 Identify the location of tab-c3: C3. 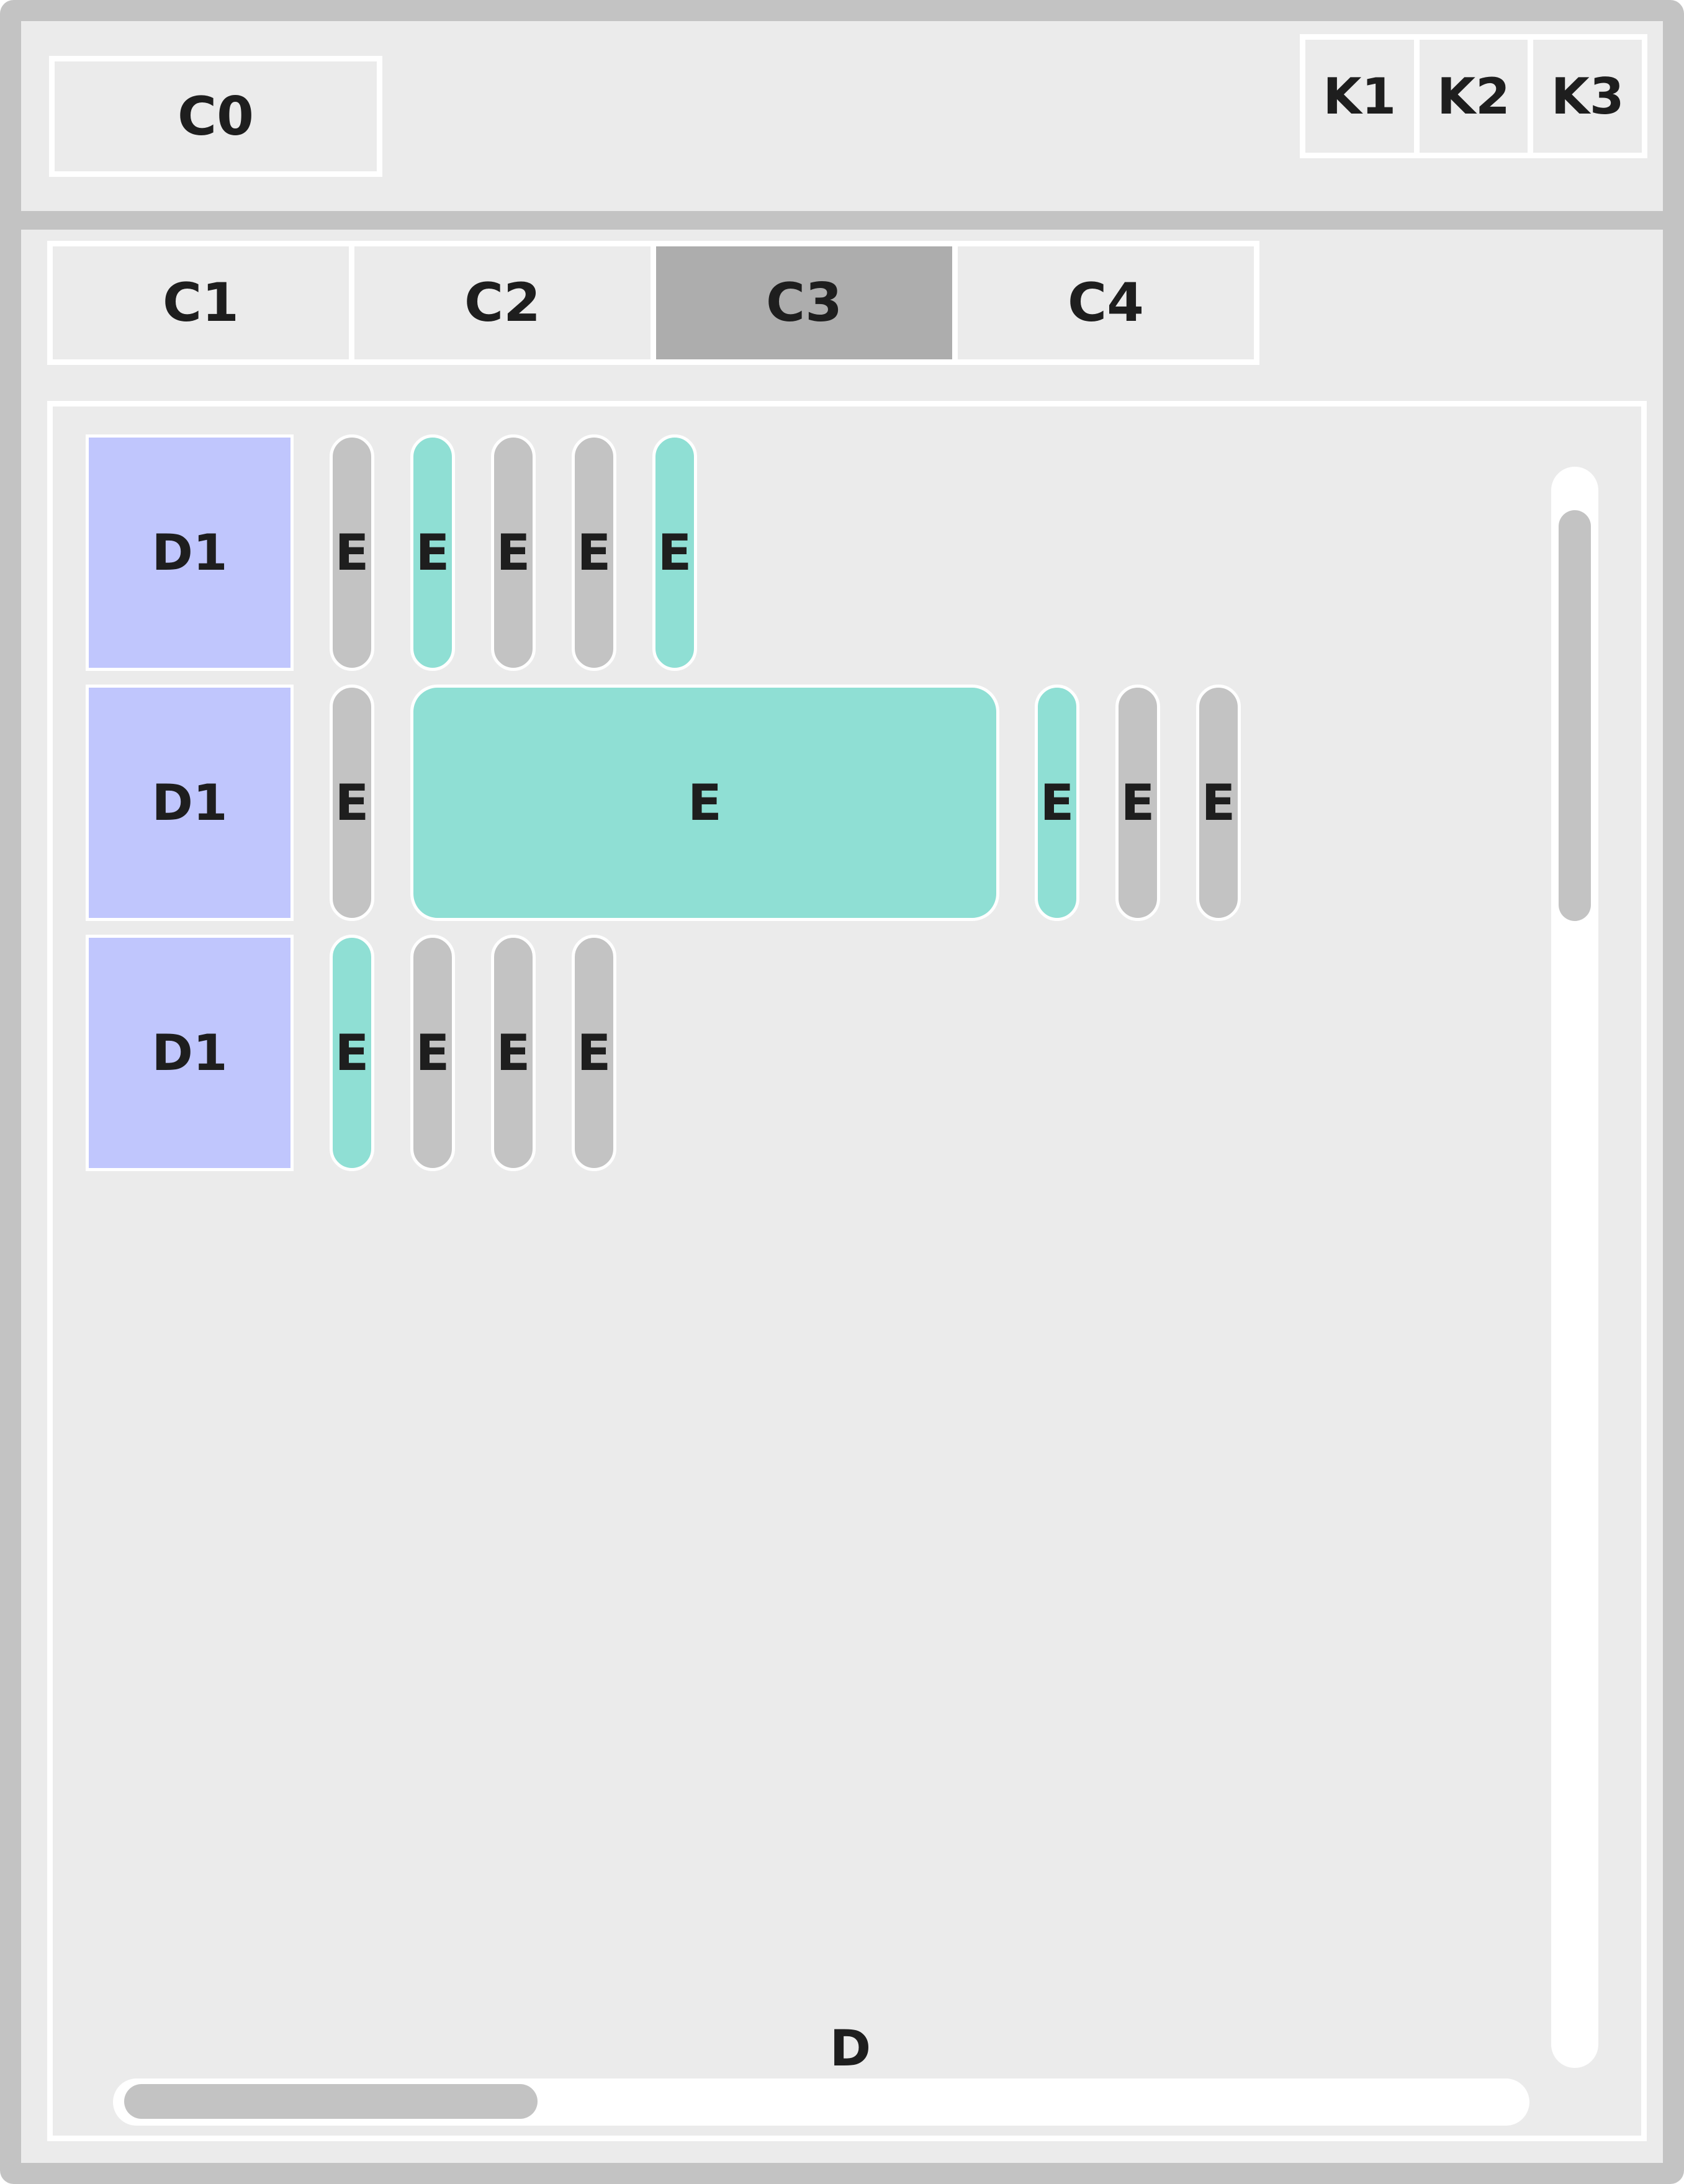
(807, 302).